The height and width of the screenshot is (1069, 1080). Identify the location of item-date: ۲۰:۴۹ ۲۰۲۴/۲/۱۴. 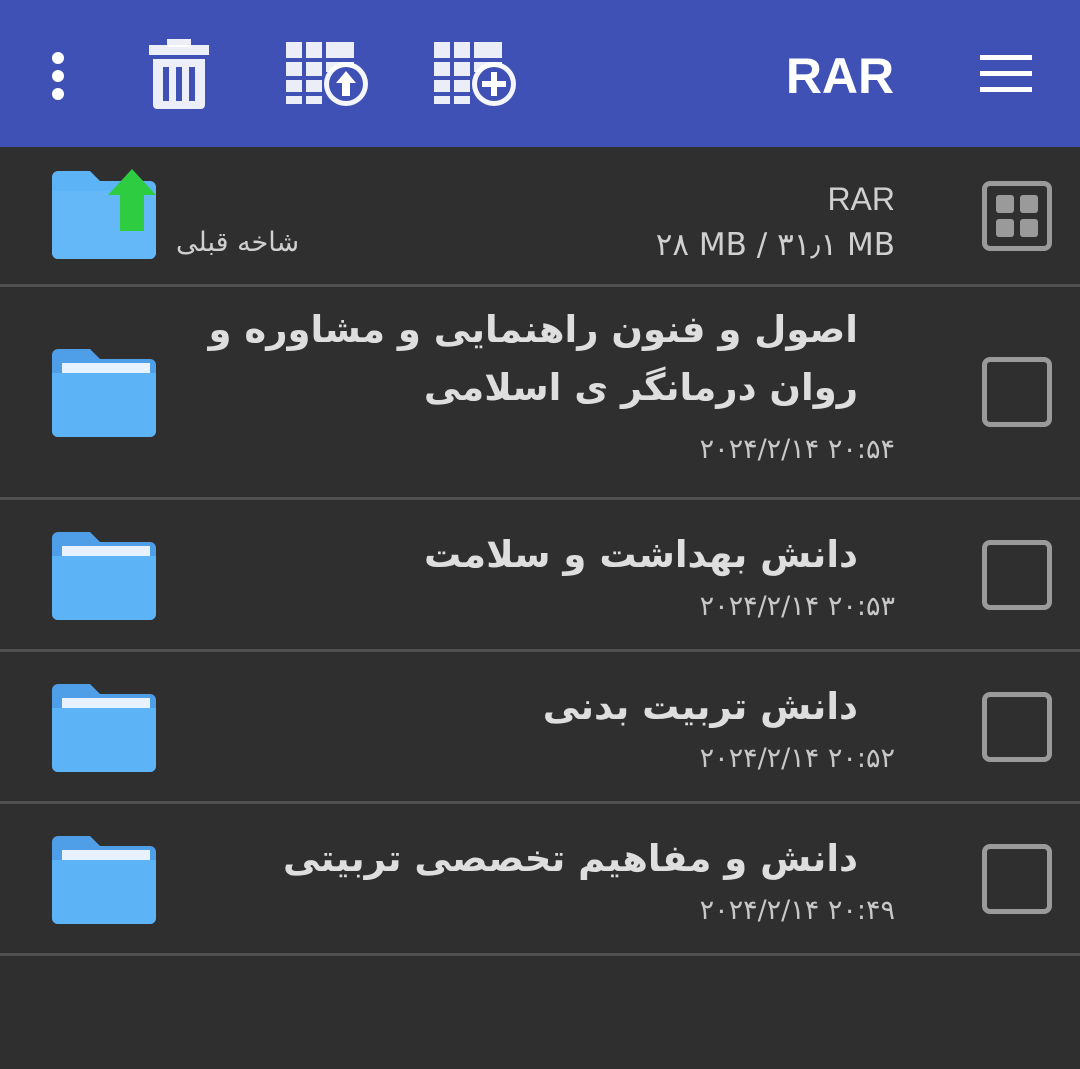
(797, 910).